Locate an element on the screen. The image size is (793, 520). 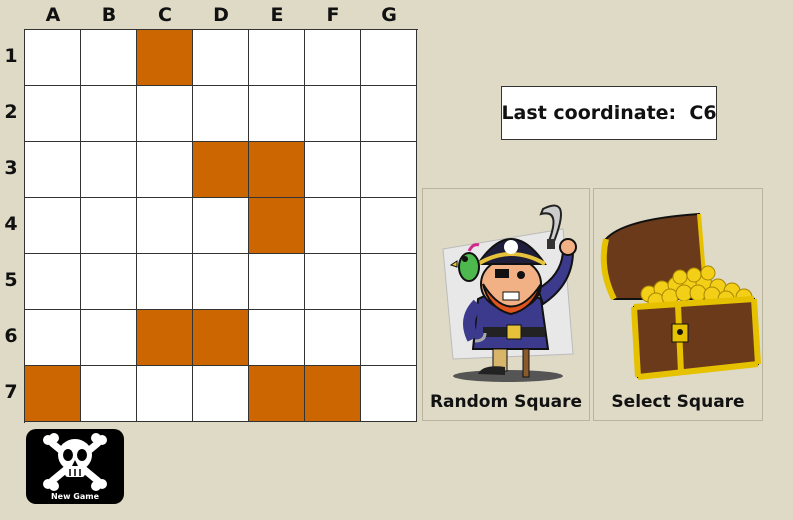
column-header: C is located at coordinates (165, 15).